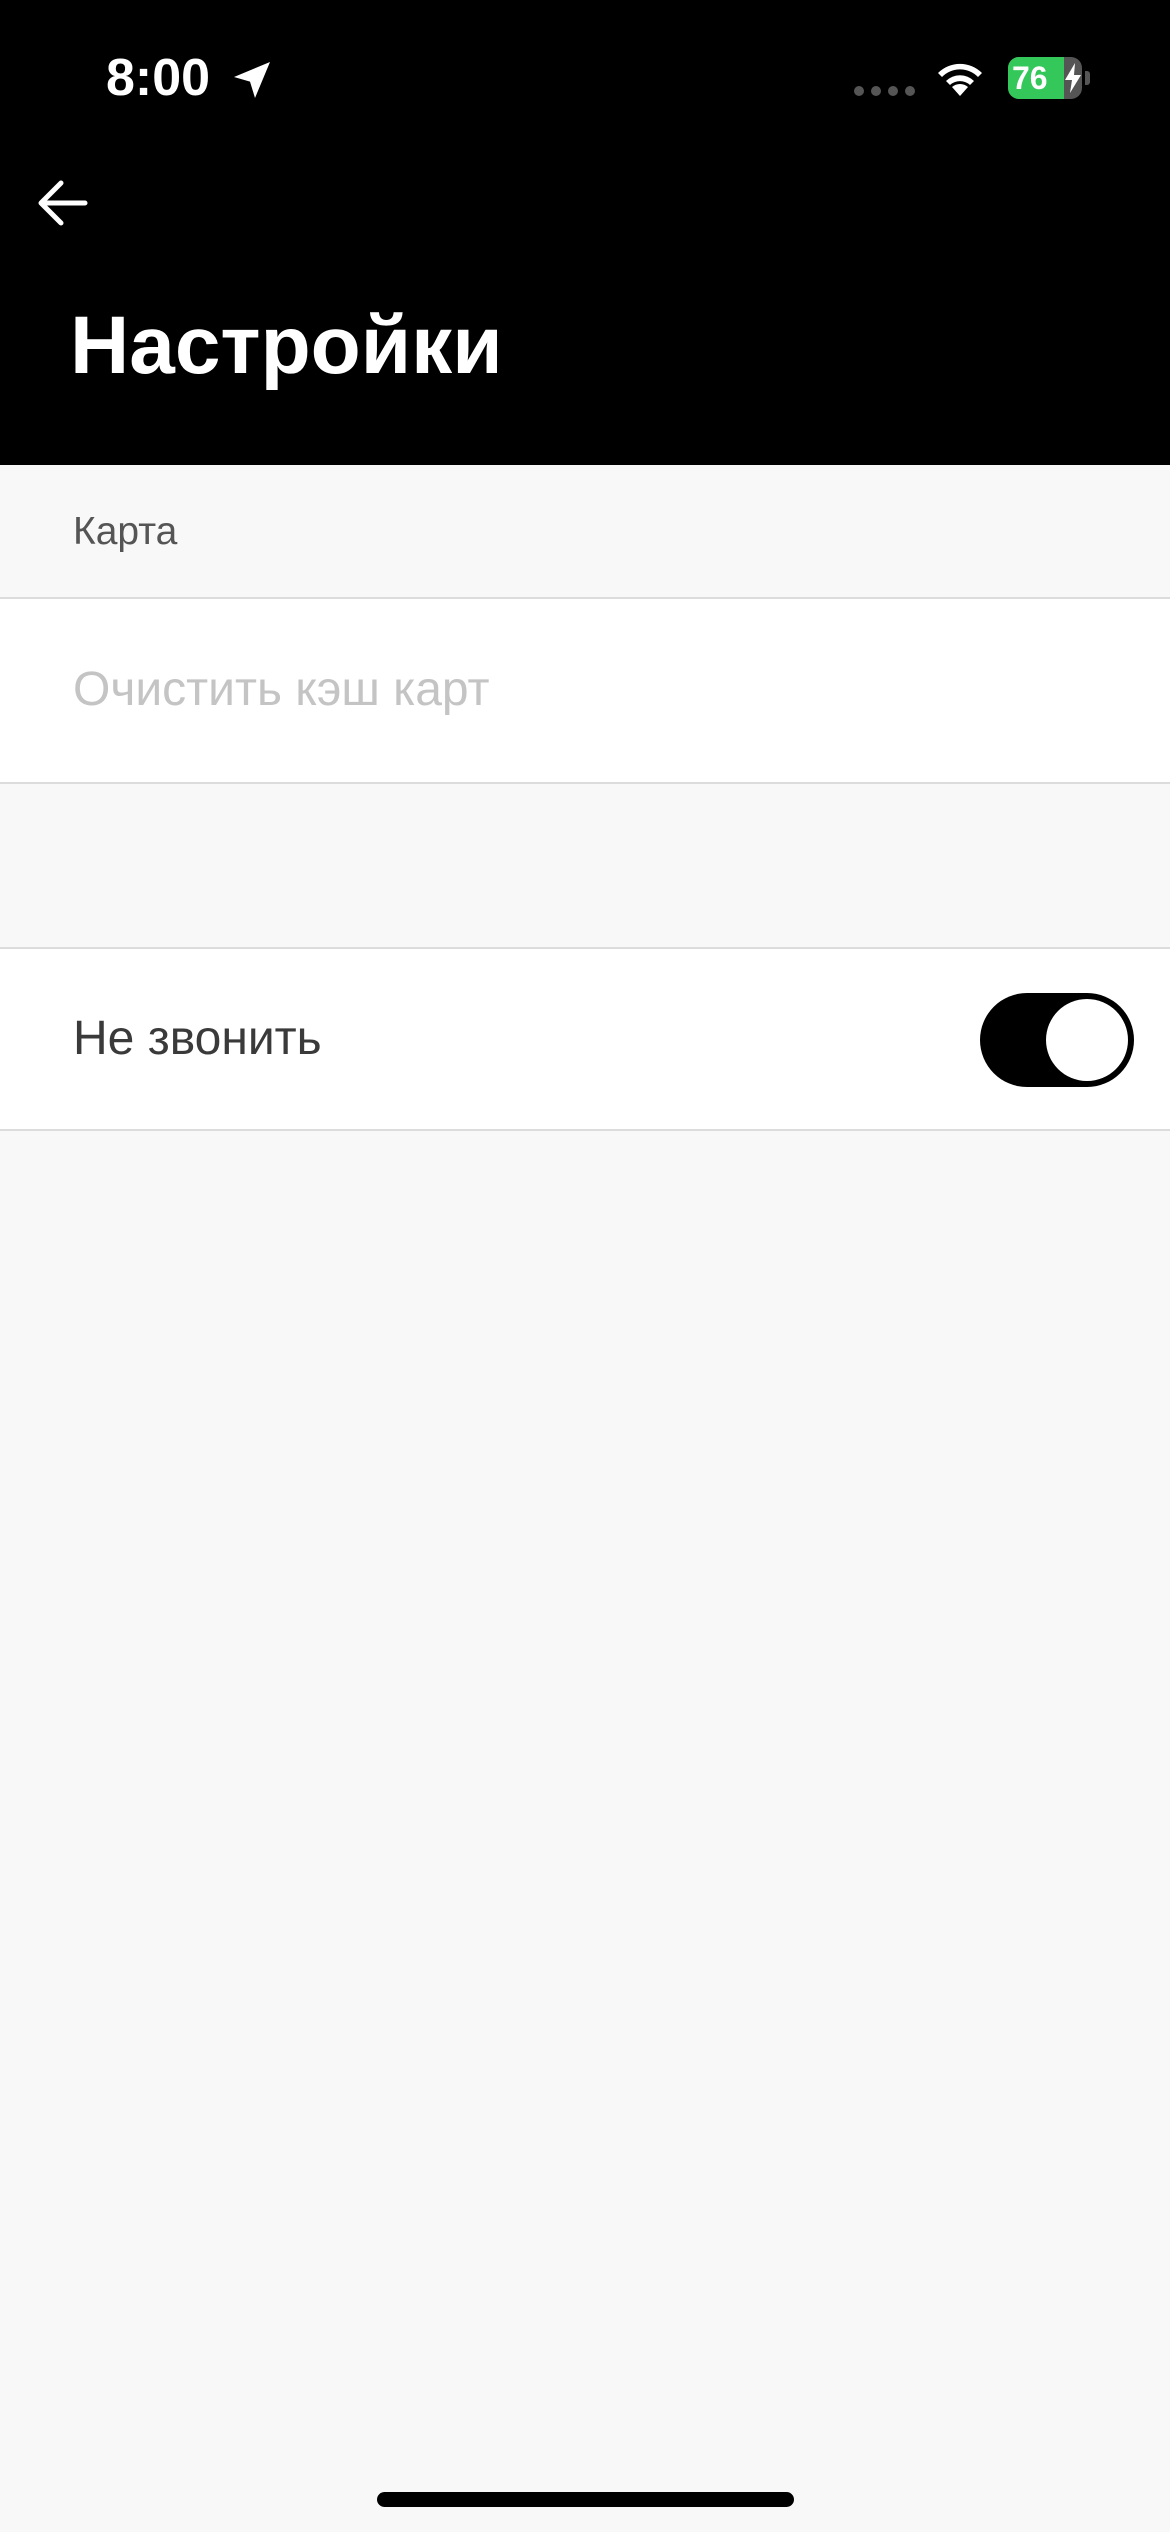  Describe the element at coordinates (585, 2499) in the screenshot. I see `home-indicator` at that location.